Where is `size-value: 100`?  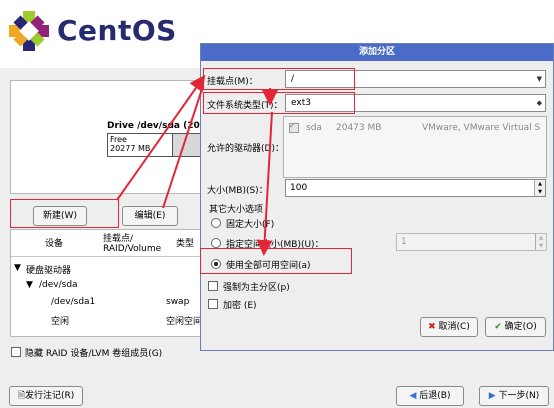
size-value: 100 is located at coordinates (299, 188).